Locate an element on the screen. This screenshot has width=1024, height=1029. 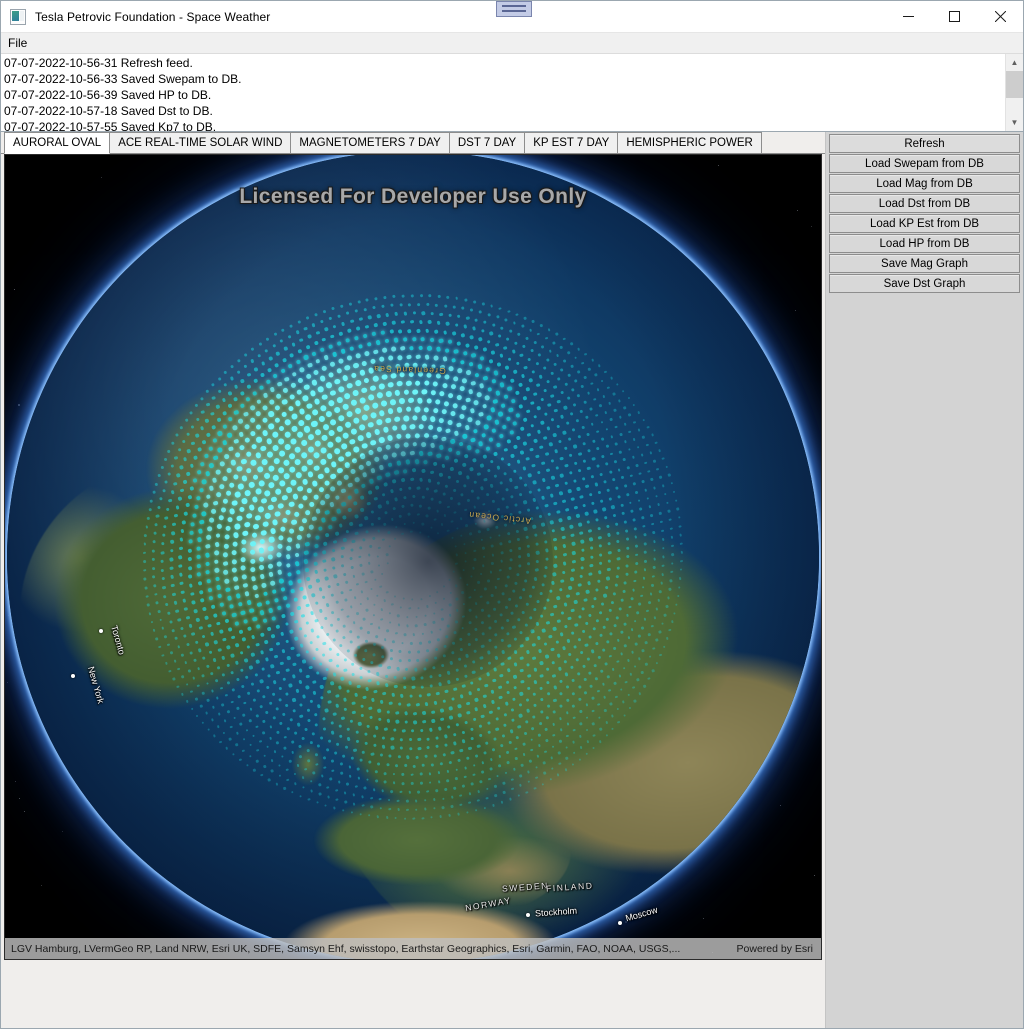
maximize-button is located at coordinates (954, 16).